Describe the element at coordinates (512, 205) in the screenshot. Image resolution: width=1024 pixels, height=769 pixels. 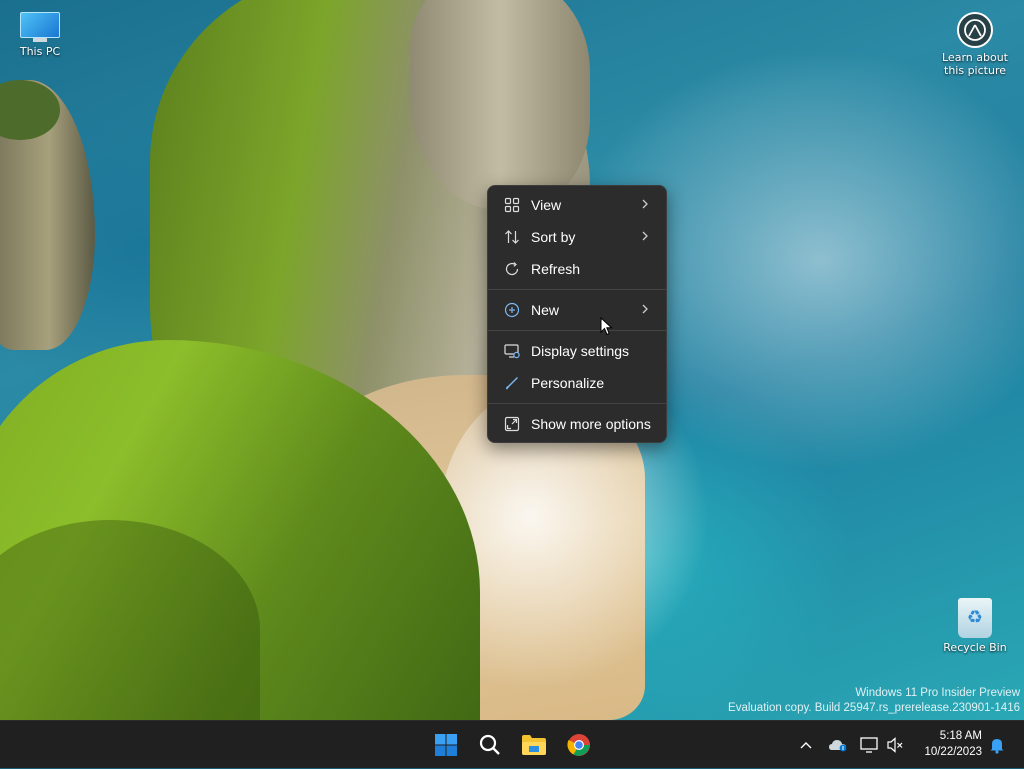
I see `grid-icon` at that location.